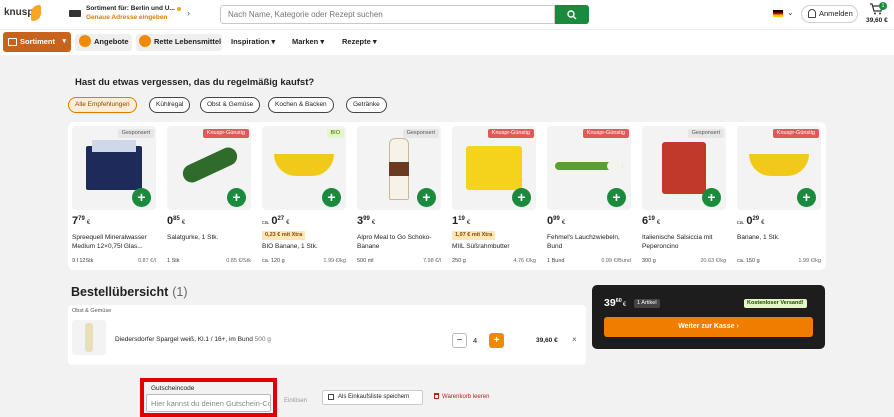 This screenshot has width=894, height=417. I want to click on nav-item-marken: Marken ▾, so click(308, 42).